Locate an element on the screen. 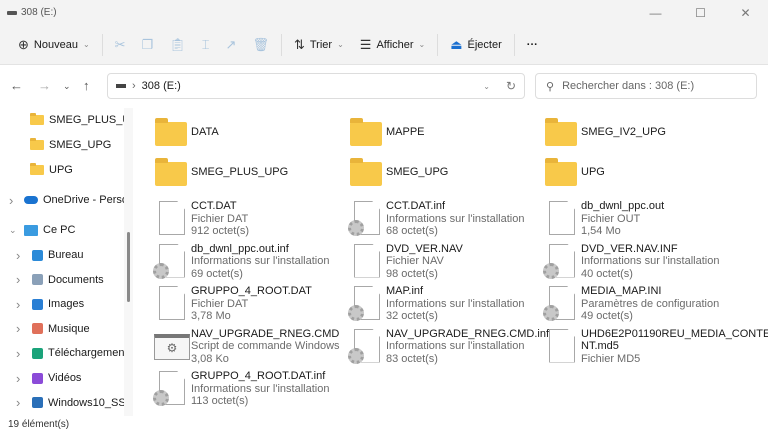  scissors-icon: ✂ is located at coordinates (120, 44).